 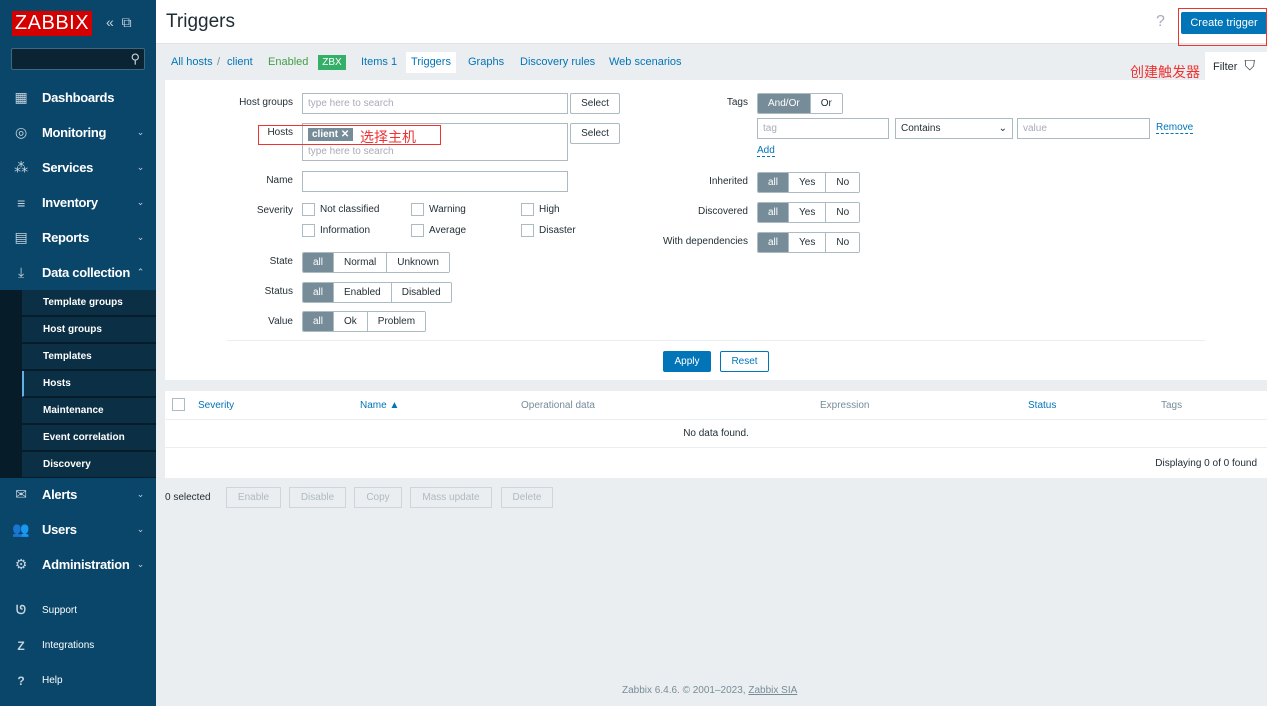 What do you see at coordinates (89, 357) in the screenshot?
I see `submenu-templates: Templates` at bounding box center [89, 357].